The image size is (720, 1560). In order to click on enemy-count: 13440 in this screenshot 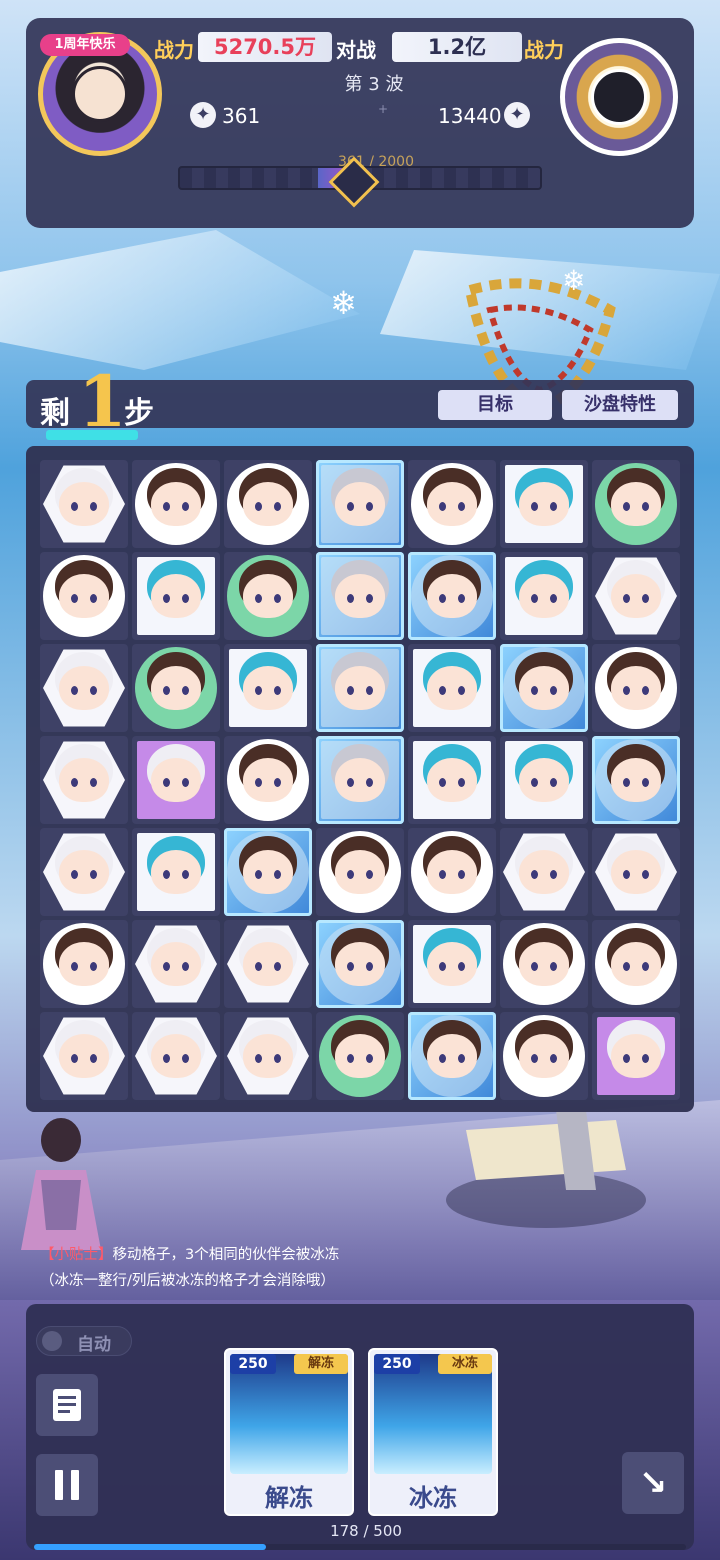, I will do `click(470, 116)`.